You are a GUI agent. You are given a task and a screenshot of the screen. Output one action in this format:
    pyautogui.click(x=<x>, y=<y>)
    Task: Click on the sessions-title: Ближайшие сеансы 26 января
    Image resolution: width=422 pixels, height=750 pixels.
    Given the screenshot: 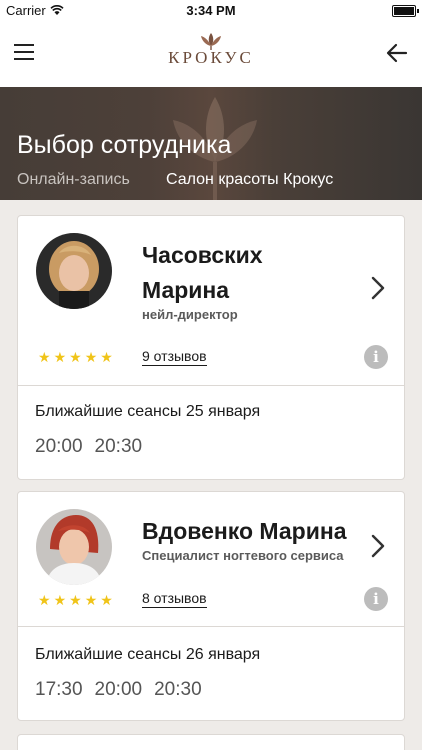 What is the action you would take?
    pyautogui.click(x=148, y=654)
    